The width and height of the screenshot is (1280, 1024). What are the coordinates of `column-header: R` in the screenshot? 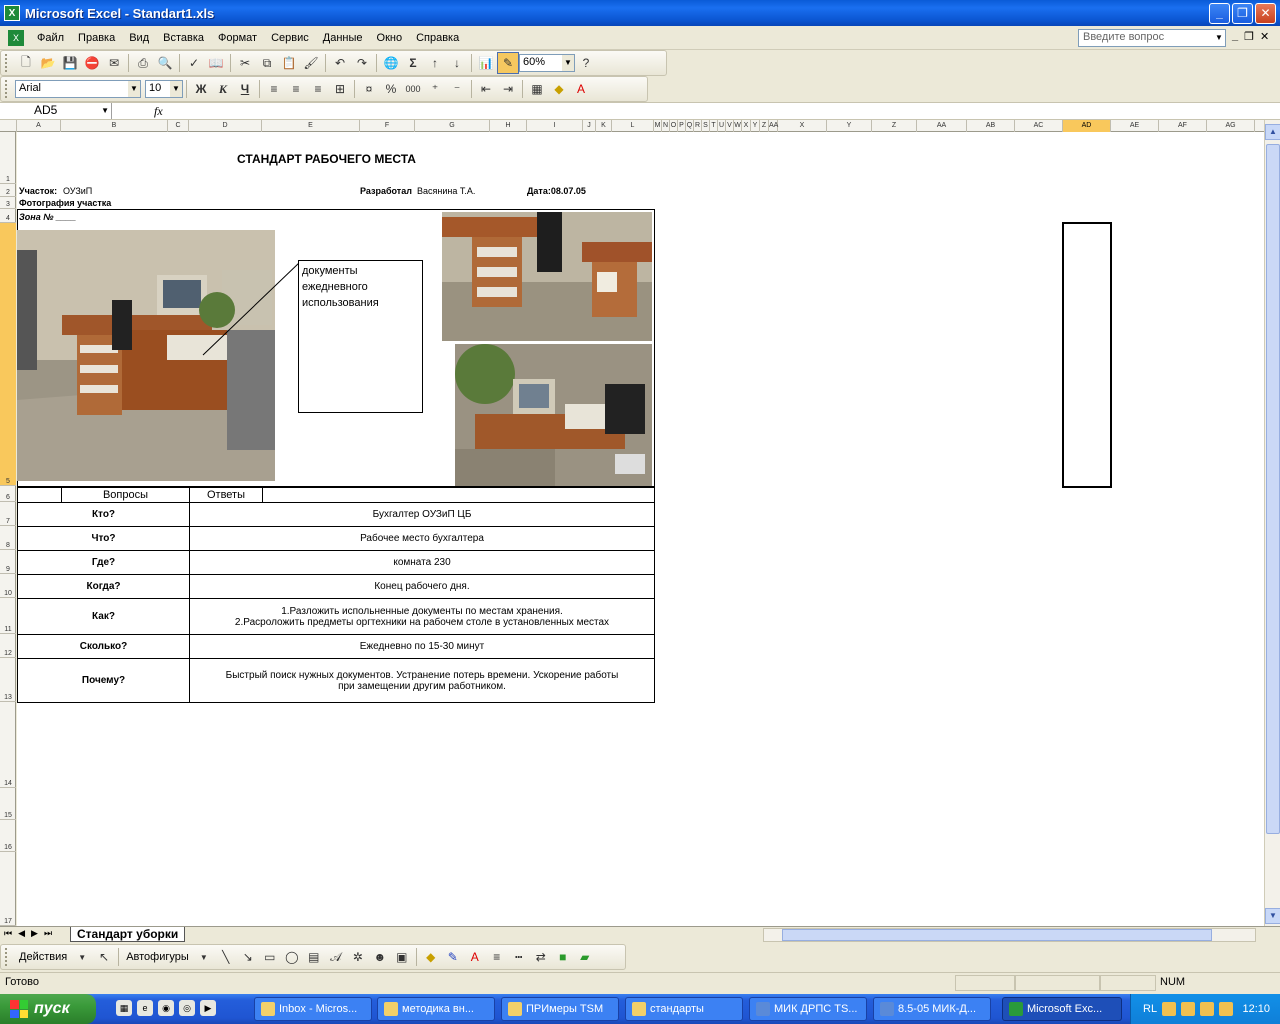 It's located at (698, 126).